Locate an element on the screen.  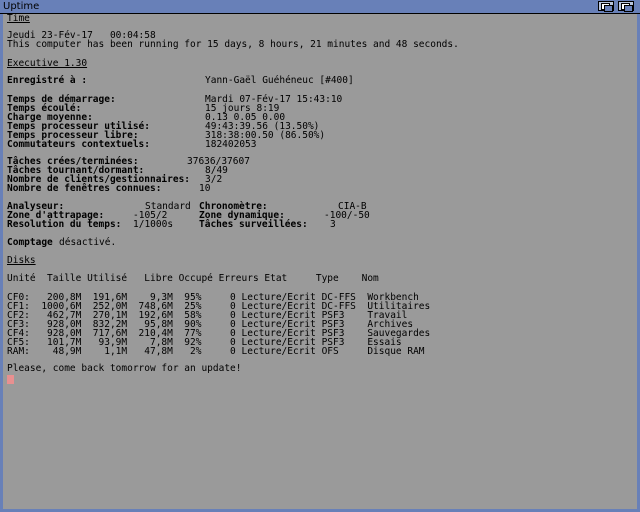
window-titlebar: Uptime is located at coordinates (320, 7).